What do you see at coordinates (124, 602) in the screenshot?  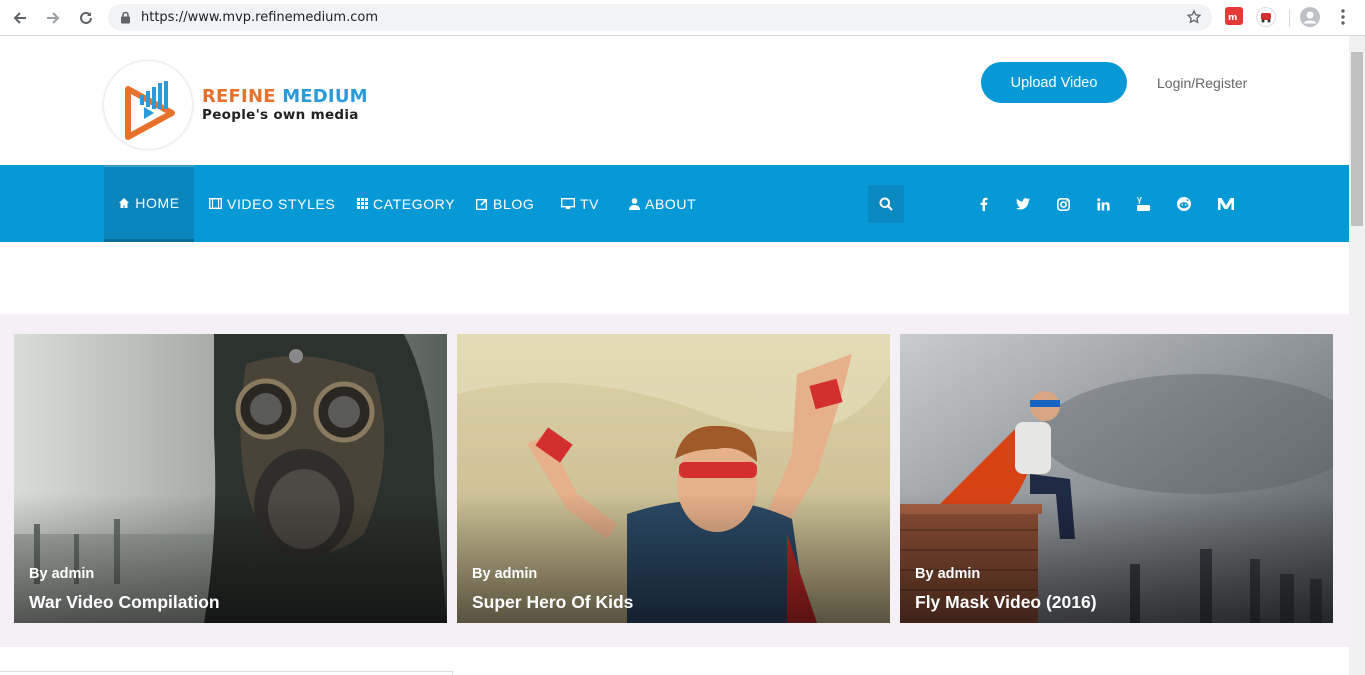 I see `card-title: War Video Compilation` at bounding box center [124, 602].